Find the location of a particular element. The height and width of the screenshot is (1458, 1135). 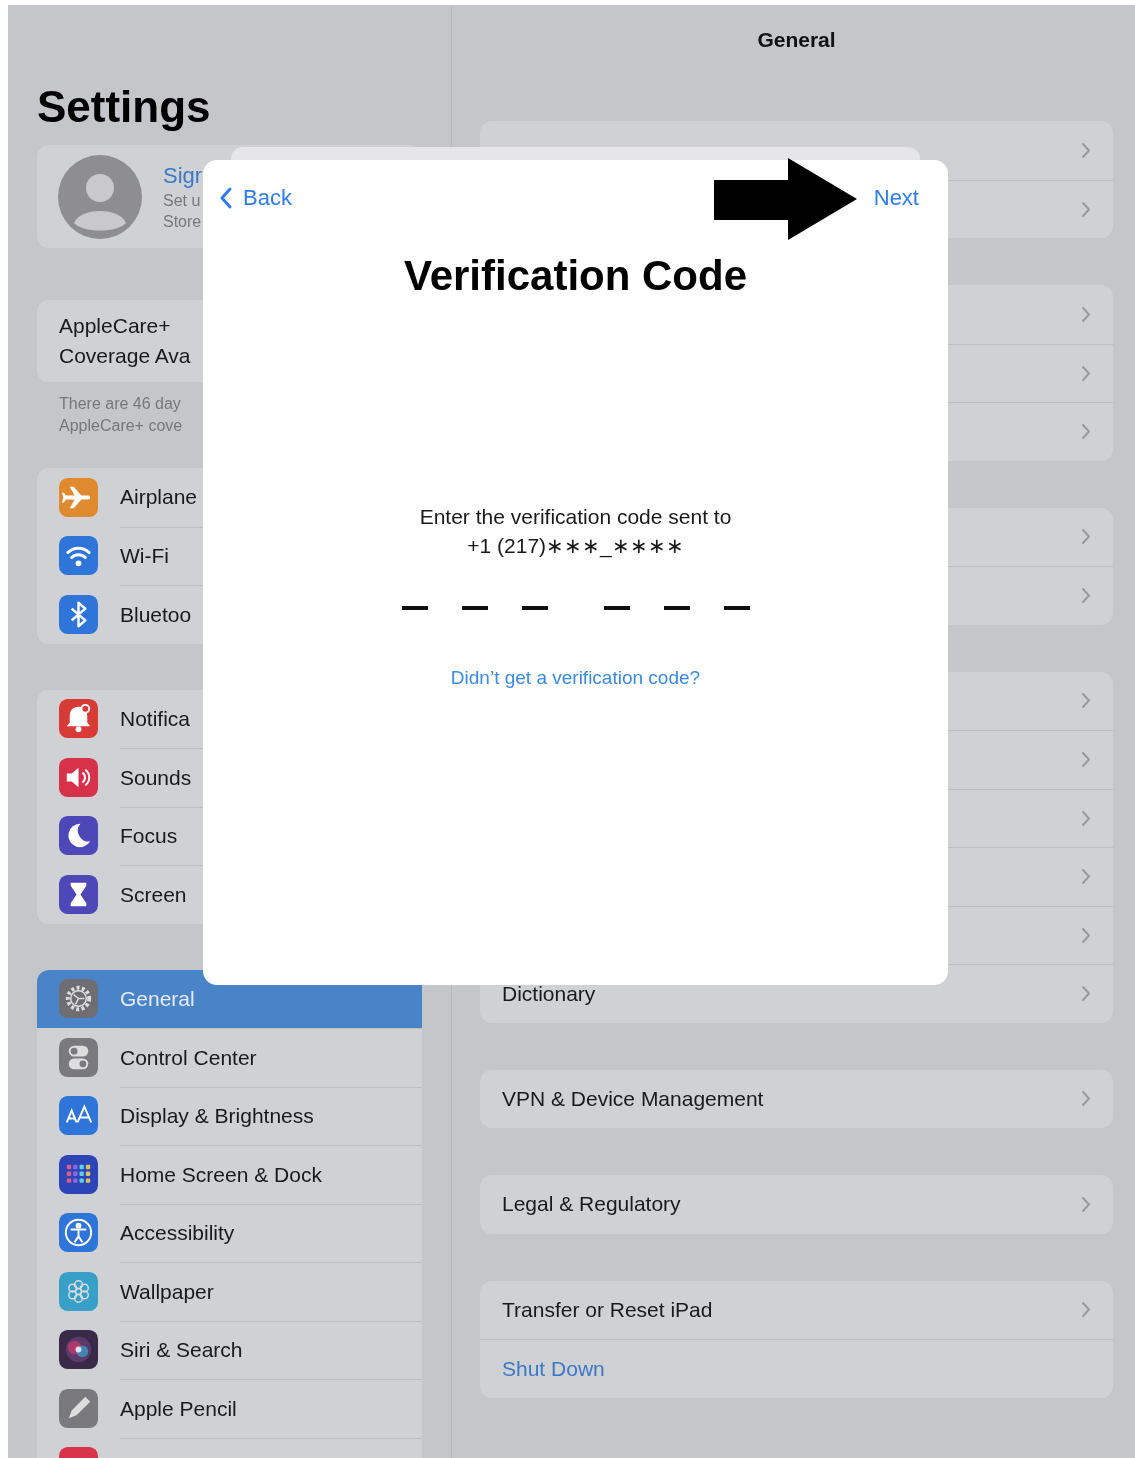

sidebar-item: Home Screen & Dock is located at coordinates (229, 1174).